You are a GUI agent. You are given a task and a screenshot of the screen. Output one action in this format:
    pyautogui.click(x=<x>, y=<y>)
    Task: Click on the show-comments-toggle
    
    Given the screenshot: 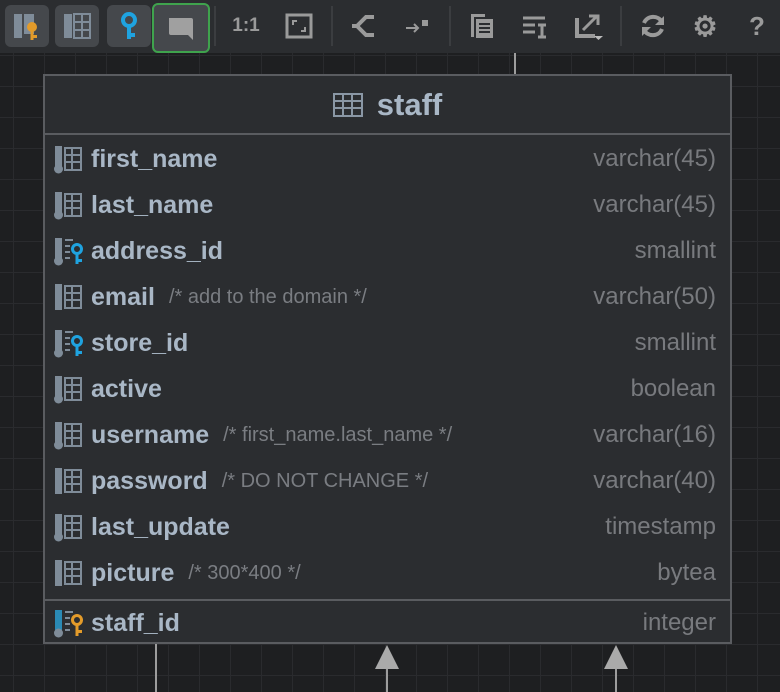 What is the action you would take?
    pyautogui.click(x=181, y=28)
    